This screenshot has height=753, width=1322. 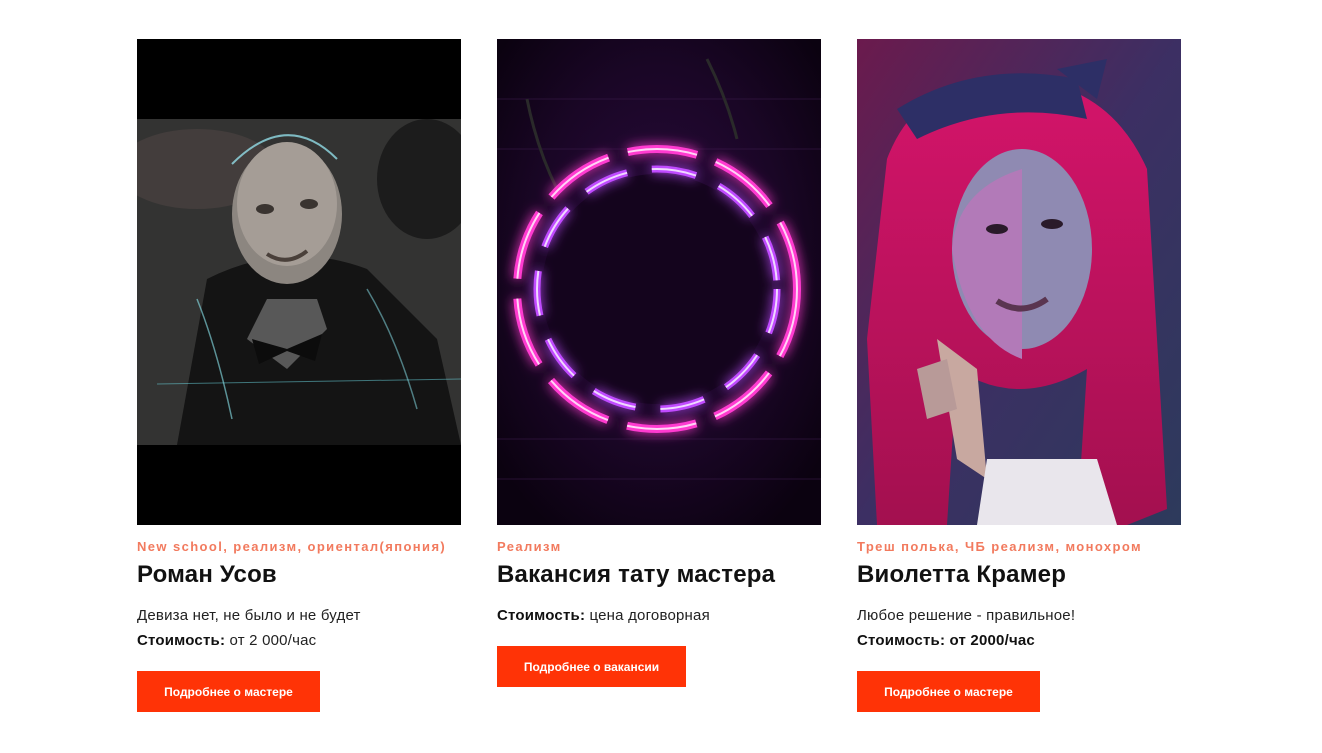 I want to click on price-value: от 2 000/час, so click(x=273, y=640).